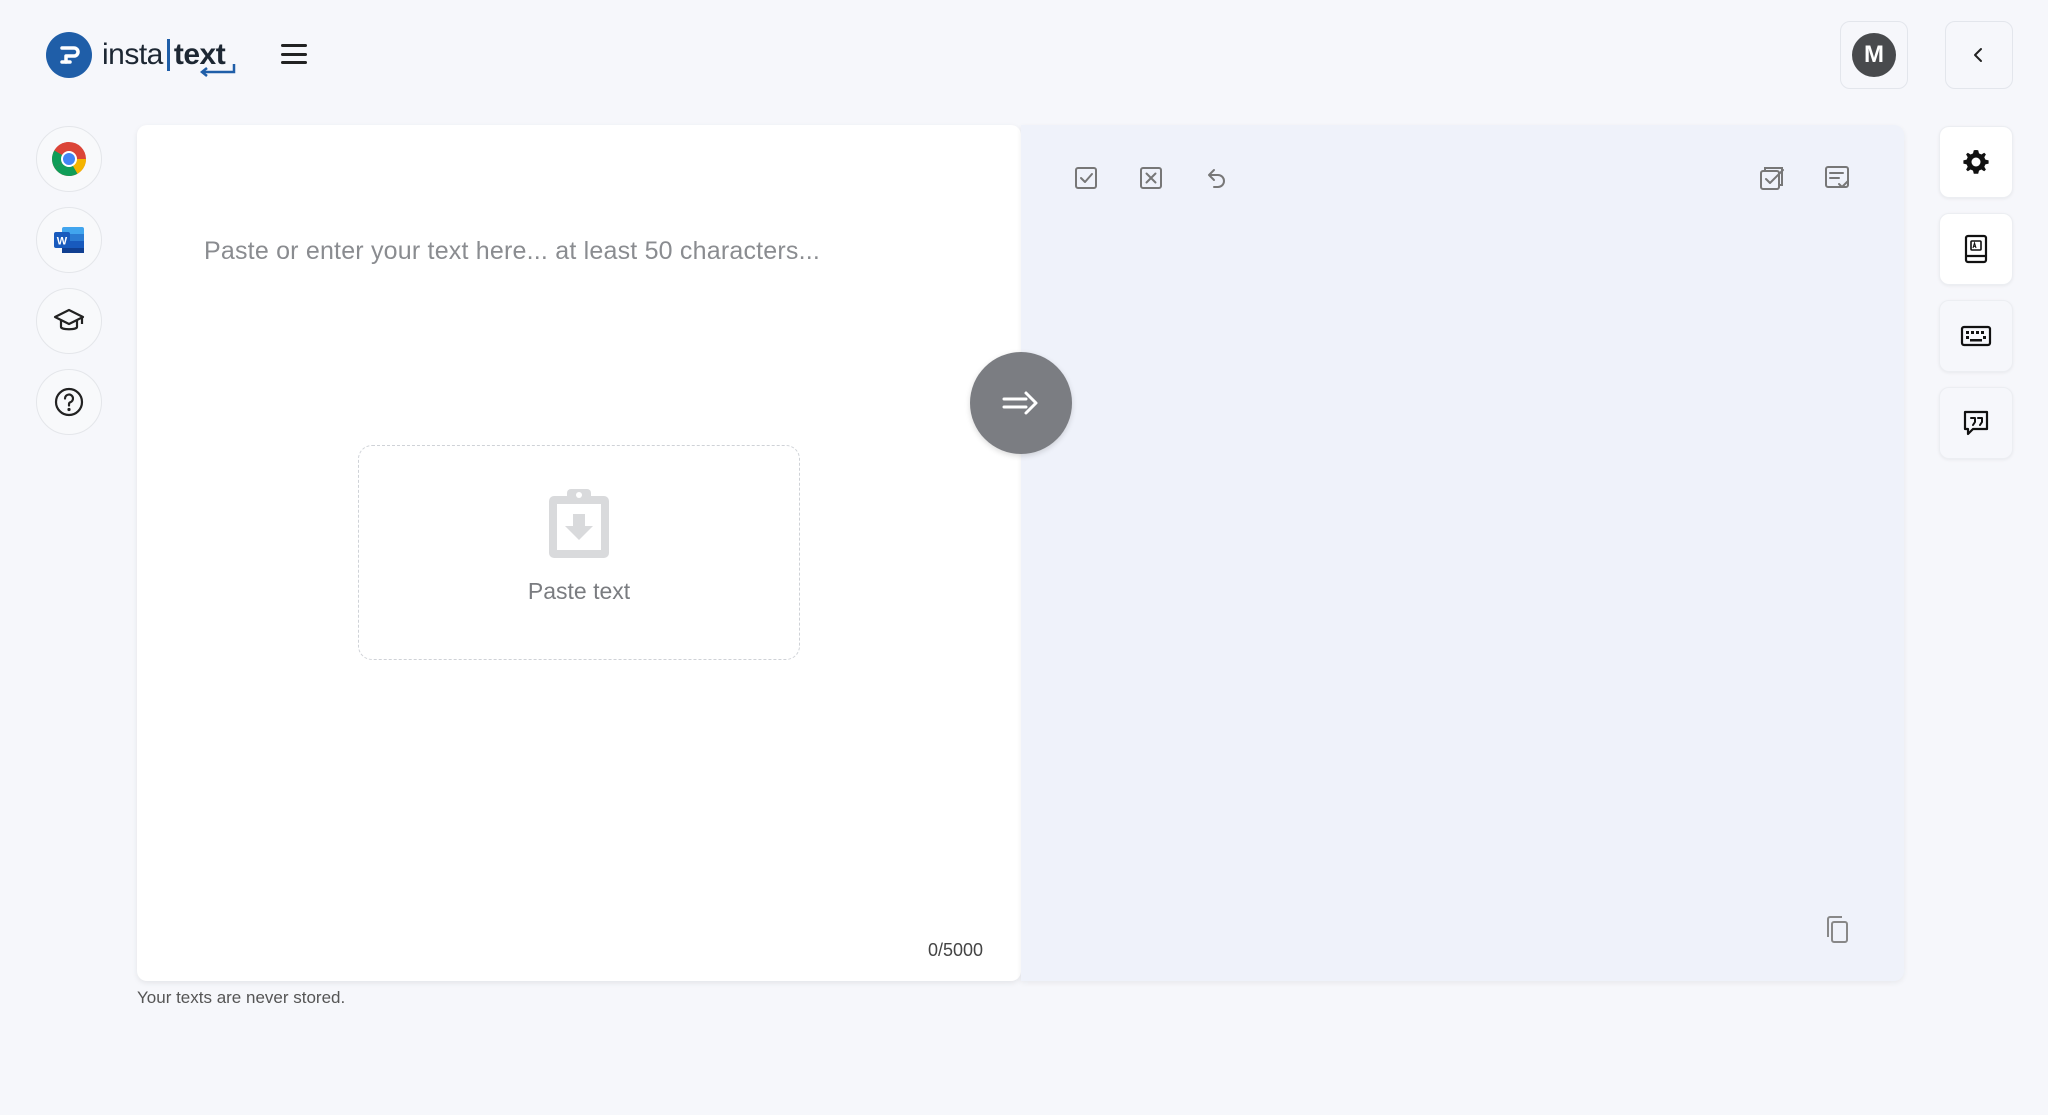 The height and width of the screenshot is (1115, 2048). Describe the element at coordinates (205, 57) in the screenshot. I see `logo-text-text: text` at that location.